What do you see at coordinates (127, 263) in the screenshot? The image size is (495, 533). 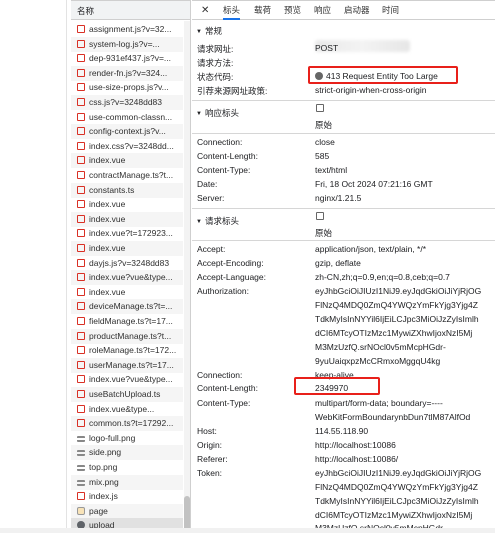 I see `request-list-item: dayjs.js?v=3248dd83` at bounding box center [127, 263].